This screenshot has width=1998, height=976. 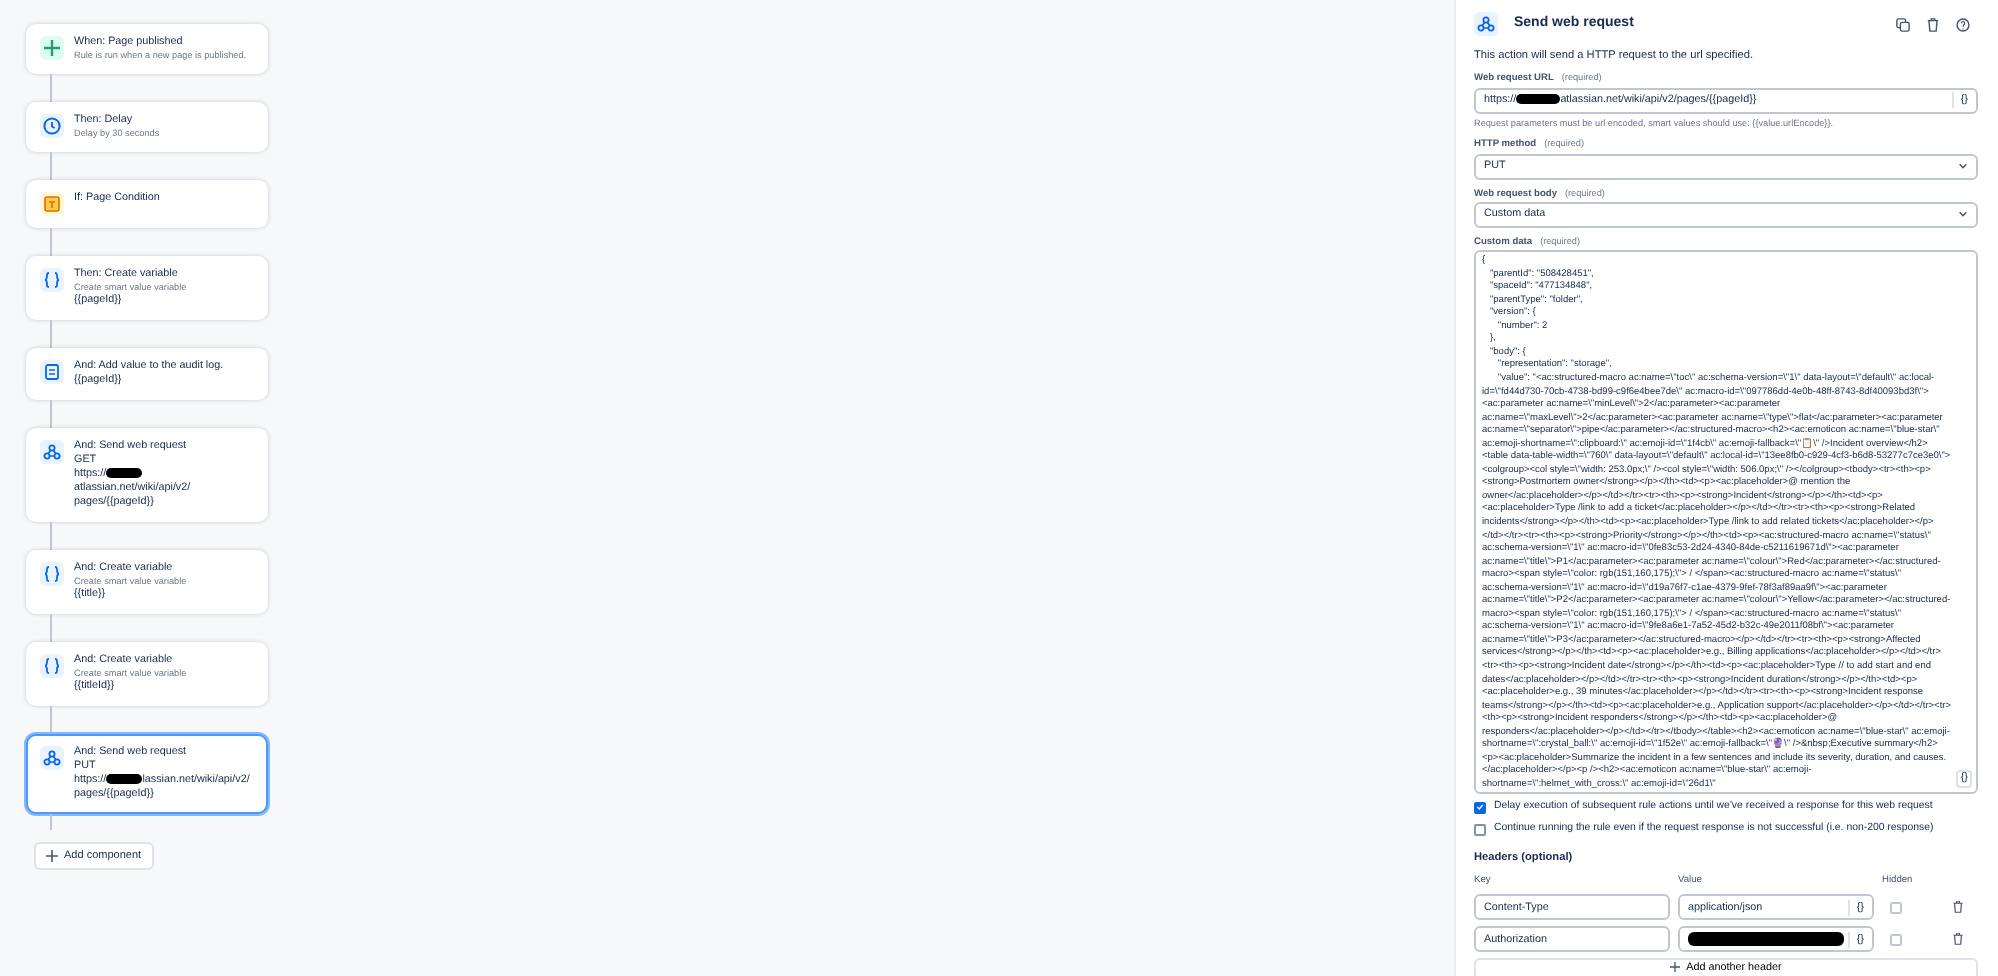 What do you see at coordinates (52, 204) in the screenshot?
I see `condition-icon` at bounding box center [52, 204].